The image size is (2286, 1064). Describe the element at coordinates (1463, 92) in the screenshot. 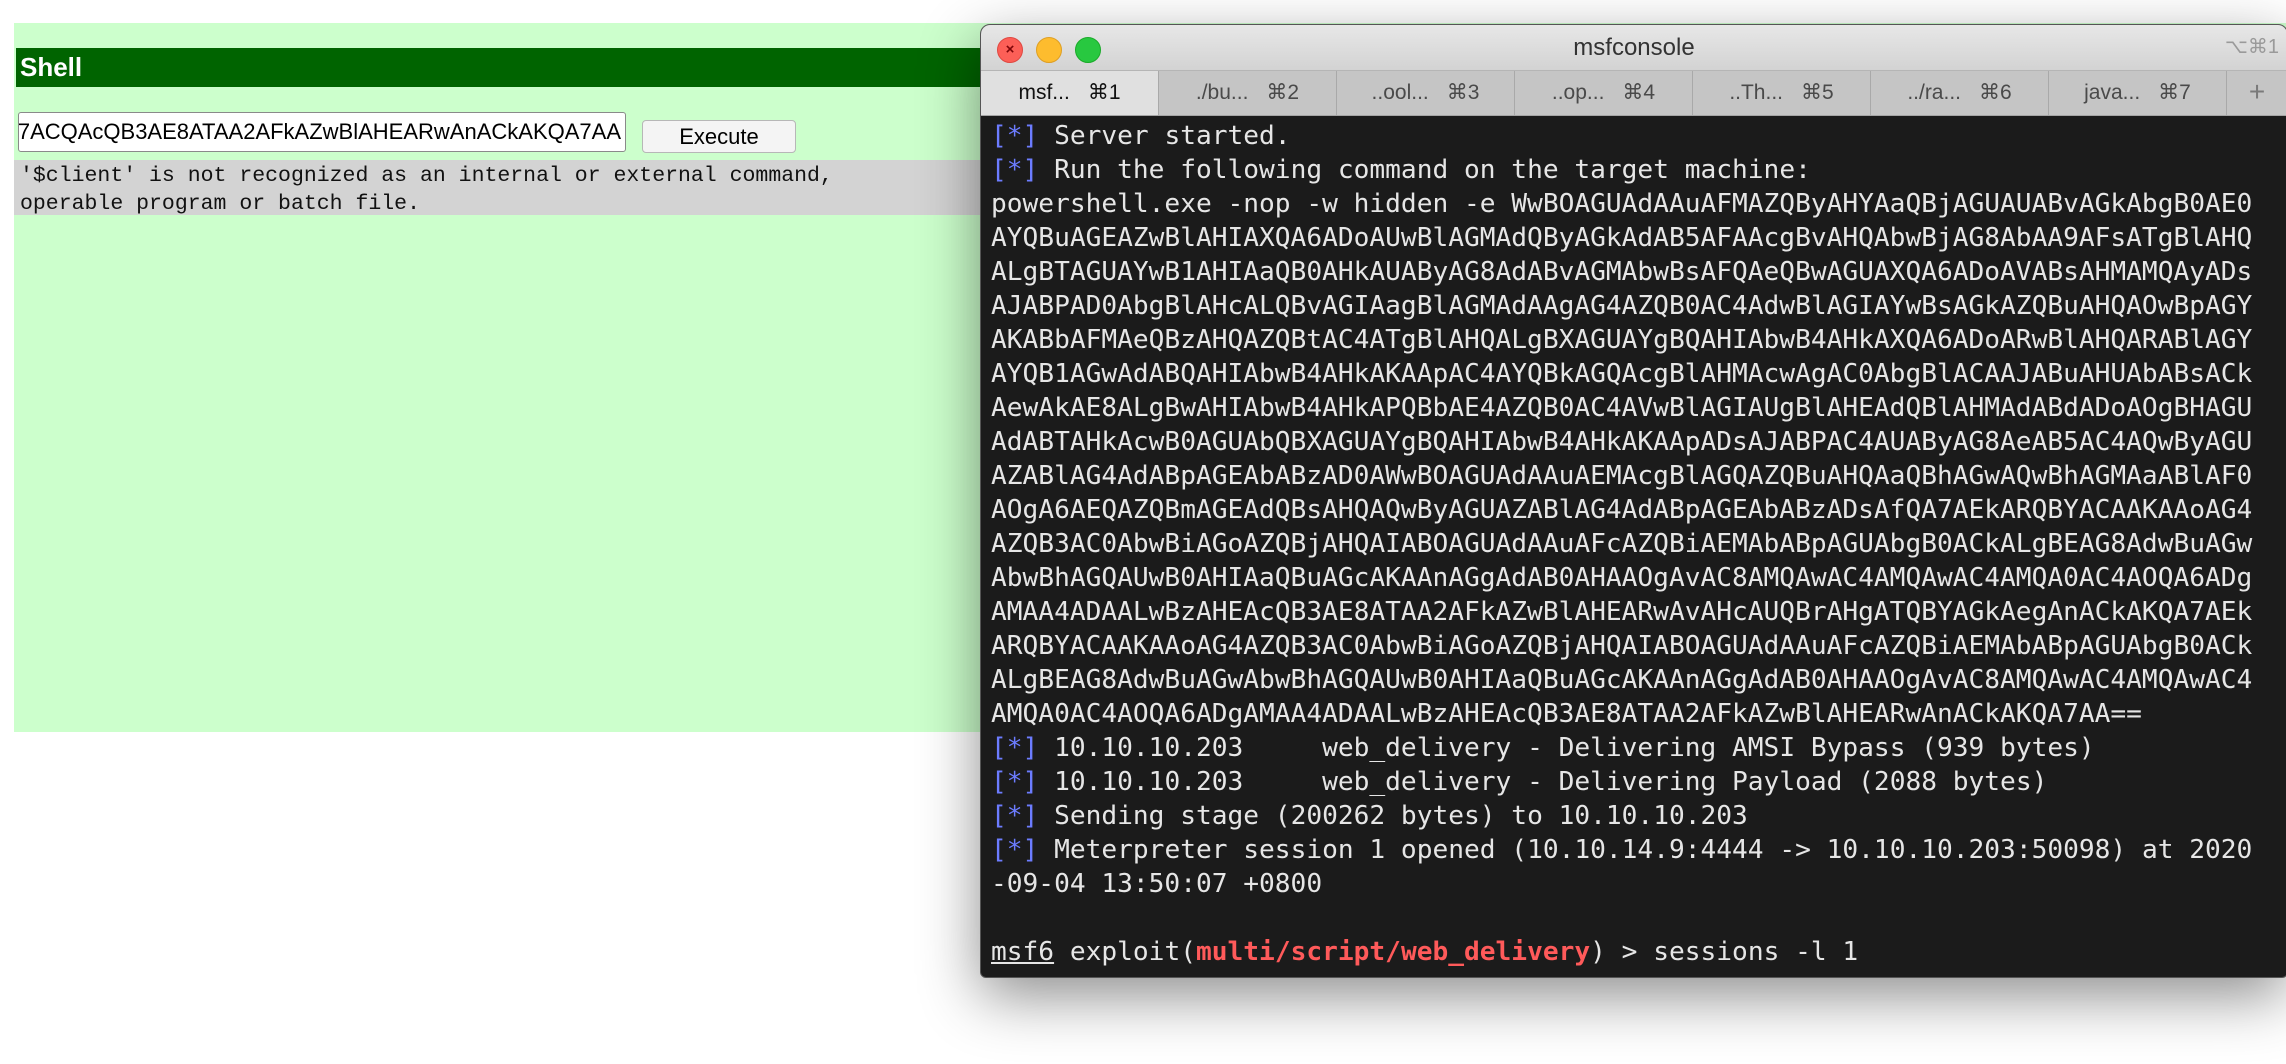

I see `tab-shortcut: ⌘3` at that location.